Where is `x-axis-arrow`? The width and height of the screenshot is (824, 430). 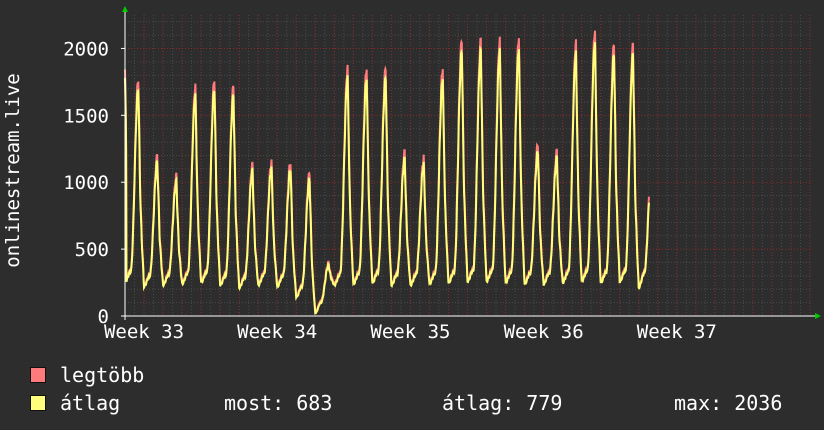
x-axis-arrow is located at coordinates (818, 316).